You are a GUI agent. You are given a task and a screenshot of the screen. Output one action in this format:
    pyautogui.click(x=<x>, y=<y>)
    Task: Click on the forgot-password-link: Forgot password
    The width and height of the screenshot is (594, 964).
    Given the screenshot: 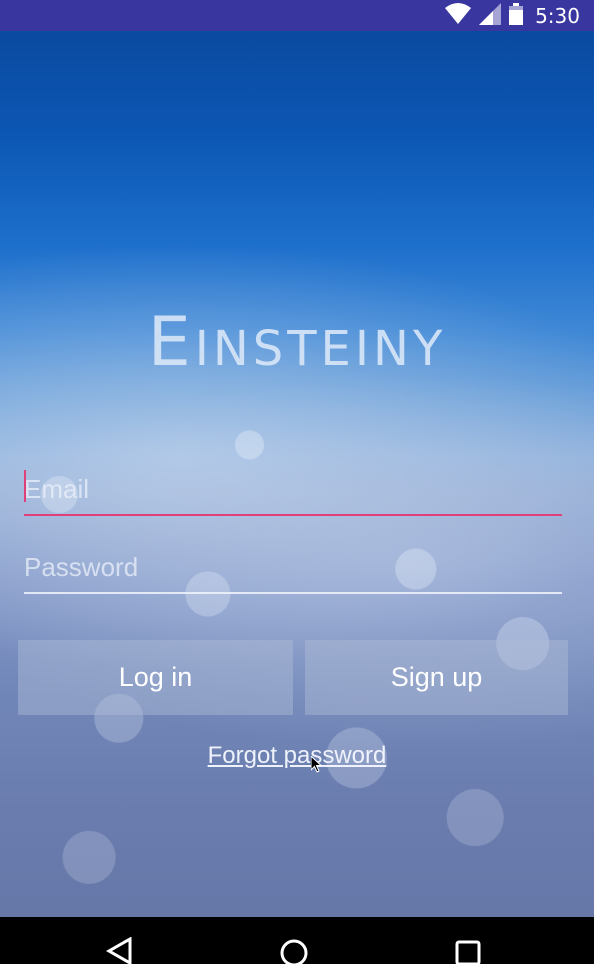 What is the action you would take?
    pyautogui.click(x=297, y=756)
    